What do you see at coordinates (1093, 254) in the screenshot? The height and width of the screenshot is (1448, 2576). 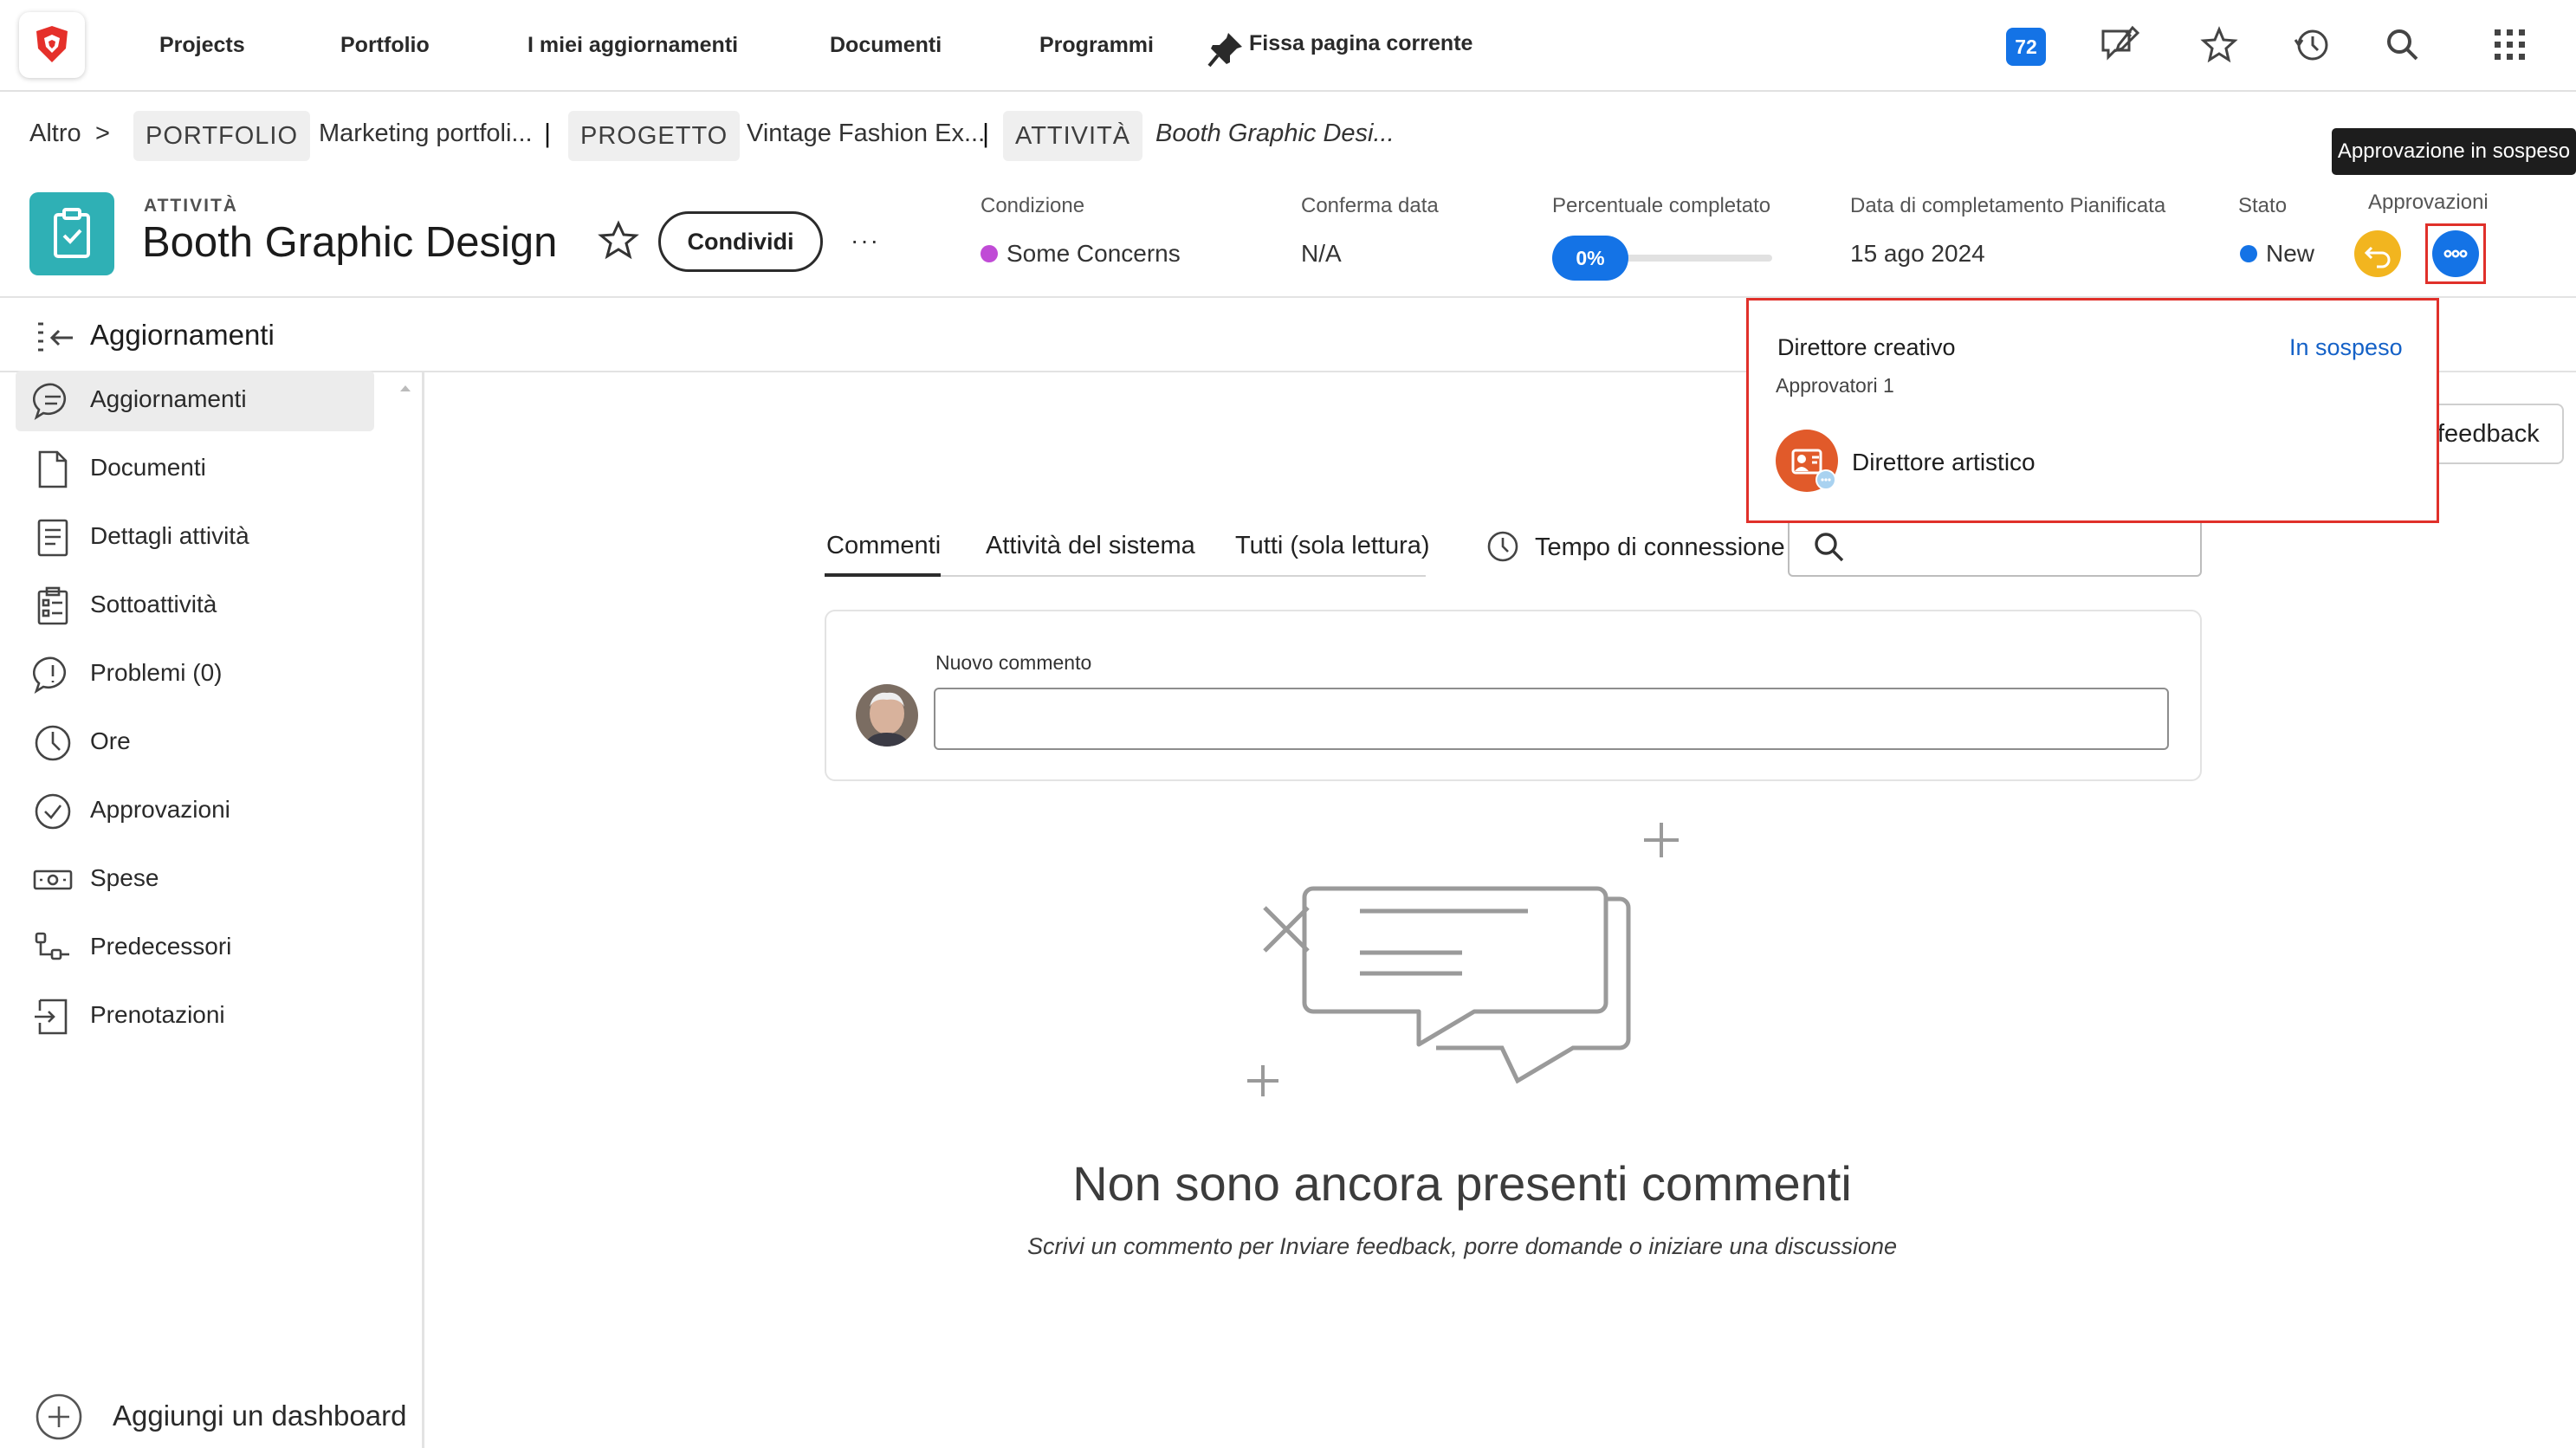 I see `condition-text: Some Concerns` at bounding box center [1093, 254].